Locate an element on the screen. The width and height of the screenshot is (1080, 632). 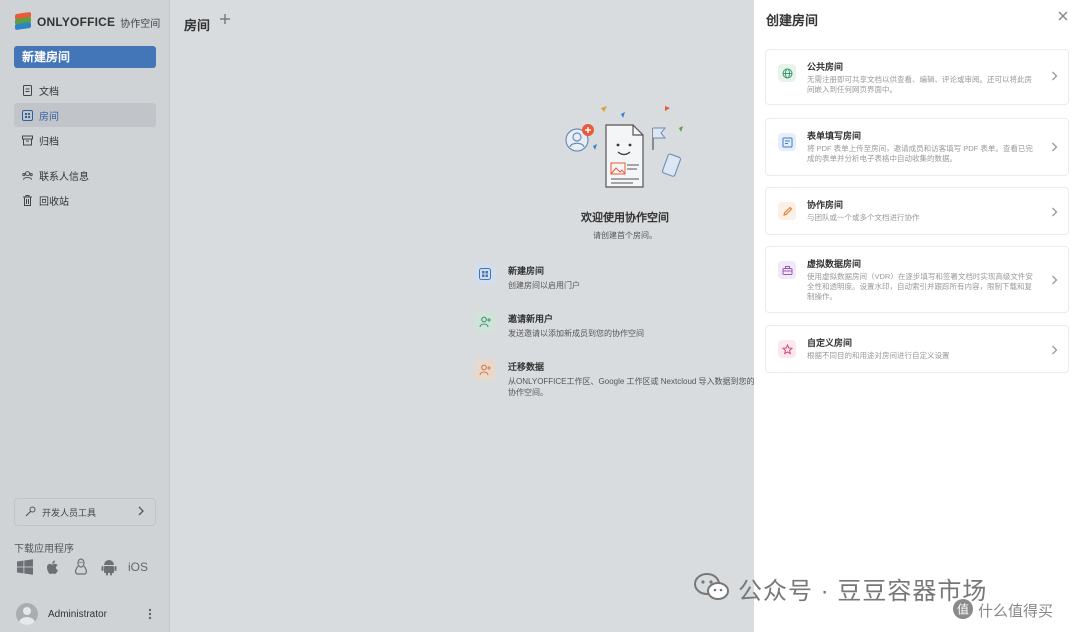
download-apps-icons: iOS is located at coordinates (82, 567).